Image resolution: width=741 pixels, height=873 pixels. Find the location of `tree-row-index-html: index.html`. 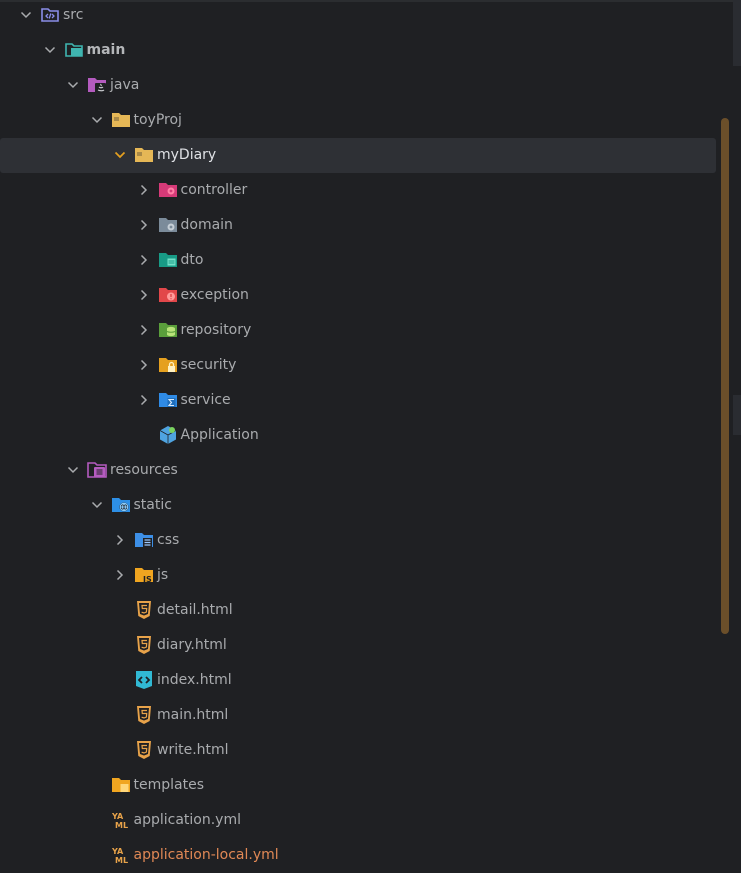

tree-row-index-html: index.html is located at coordinates (358, 680).